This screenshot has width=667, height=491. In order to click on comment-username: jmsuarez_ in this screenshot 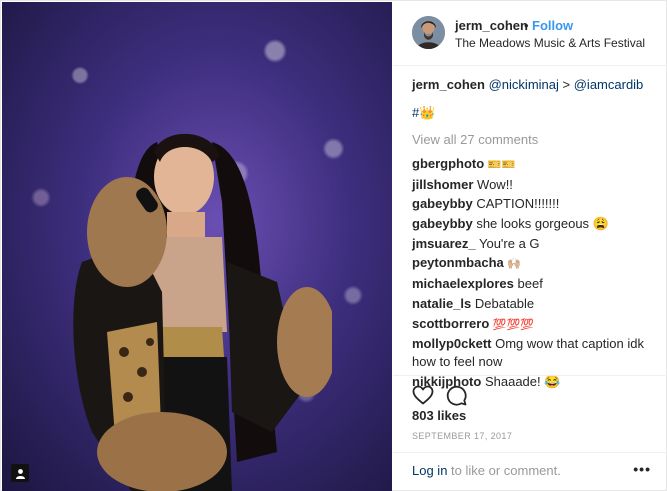, I will do `click(444, 243)`.